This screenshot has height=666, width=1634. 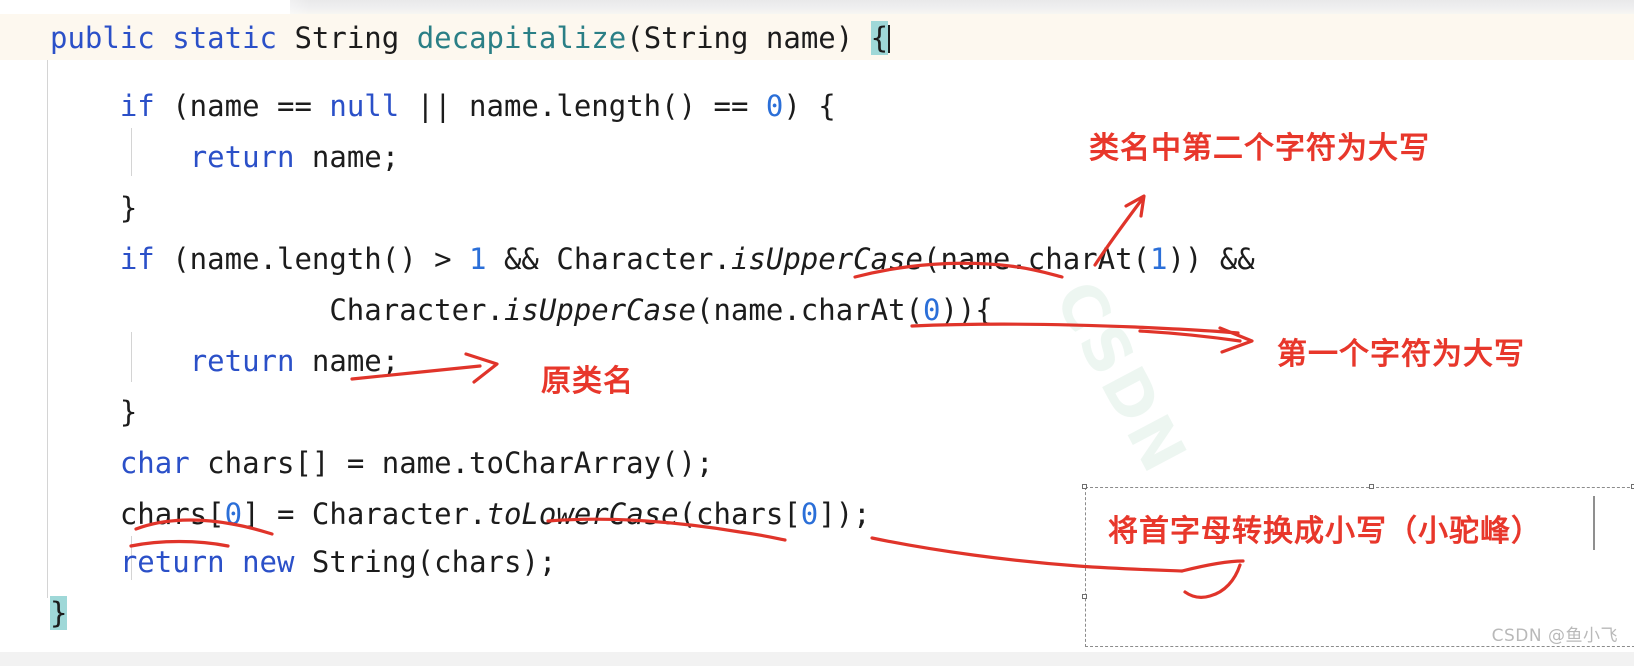 What do you see at coordinates (1259, 148) in the screenshot?
I see `annotation-second-char-upper: 类名中第二个字符为大写` at bounding box center [1259, 148].